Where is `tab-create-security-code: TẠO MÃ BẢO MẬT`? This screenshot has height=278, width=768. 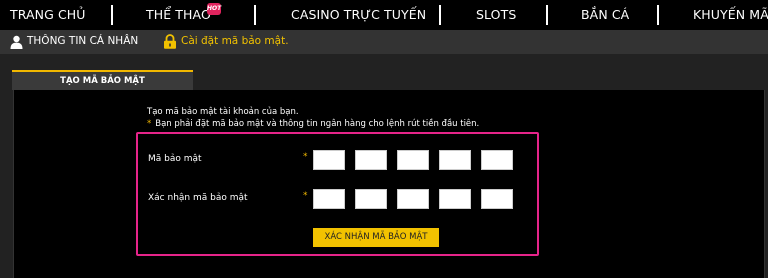 tab-create-security-code: TẠO MÃ BẢO MẬT is located at coordinates (102, 80).